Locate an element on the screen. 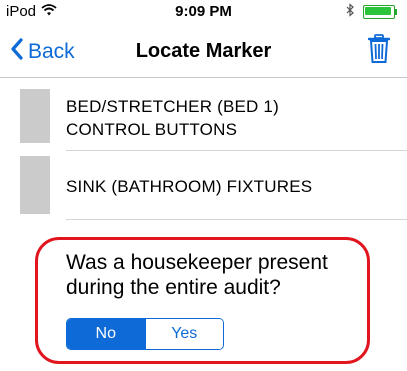 The image size is (407, 371). delete-button is located at coordinates (379, 51).